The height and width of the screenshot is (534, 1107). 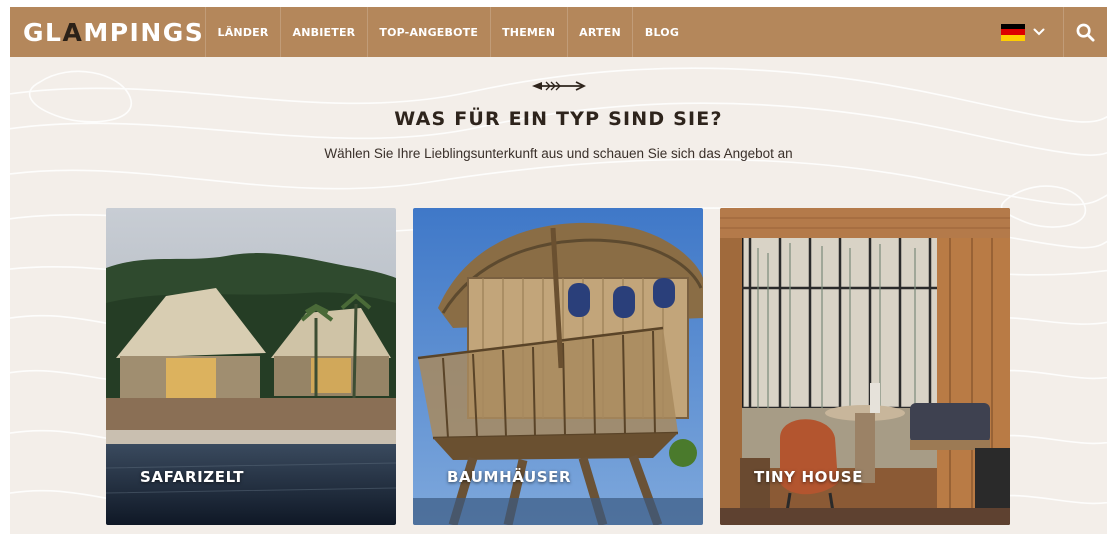 What do you see at coordinates (324, 32) in the screenshot?
I see `nav-item-anbieter: ANBIETER` at bounding box center [324, 32].